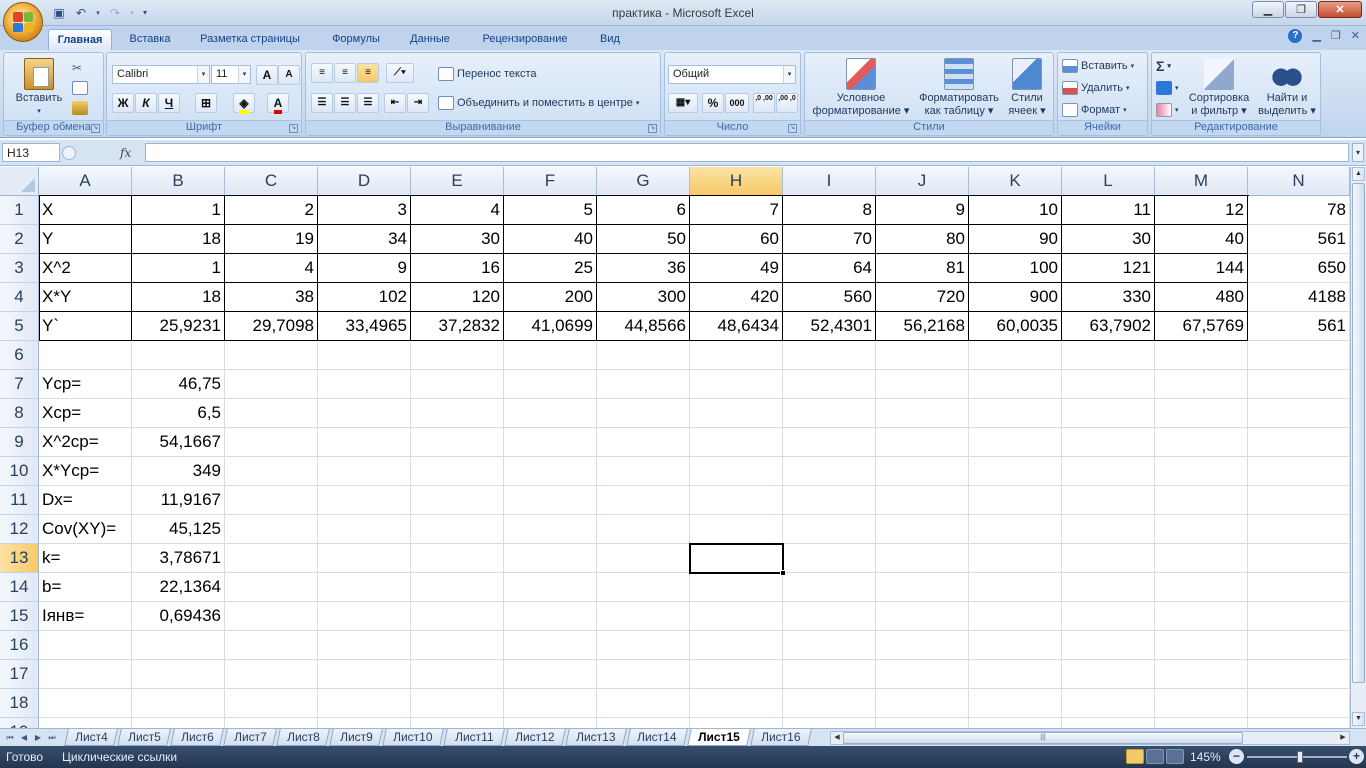 The height and width of the screenshot is (768, 1366). Describe the element at coordinates (474, 737) in the screenshot. I see `sheet-tab-11: Лист11` at that location.